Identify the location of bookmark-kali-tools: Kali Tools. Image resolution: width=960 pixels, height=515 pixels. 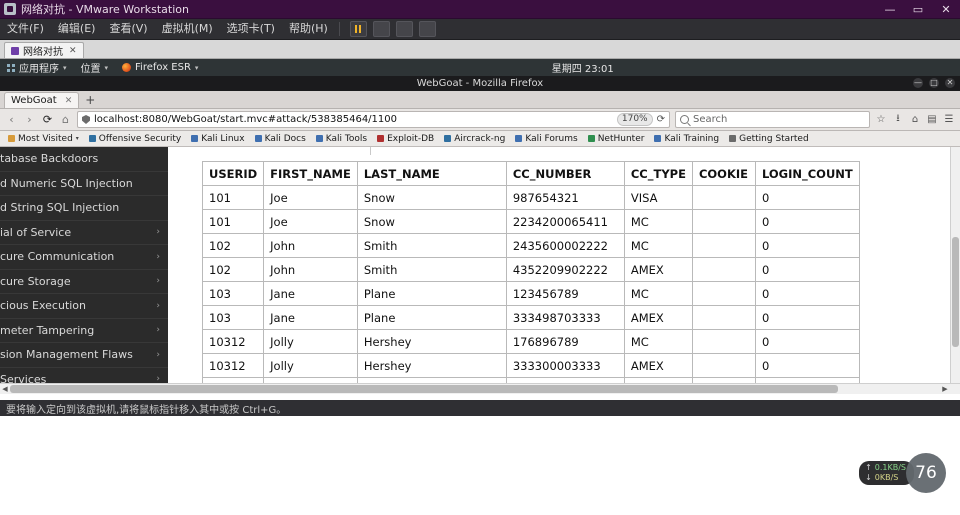
(341, 139).